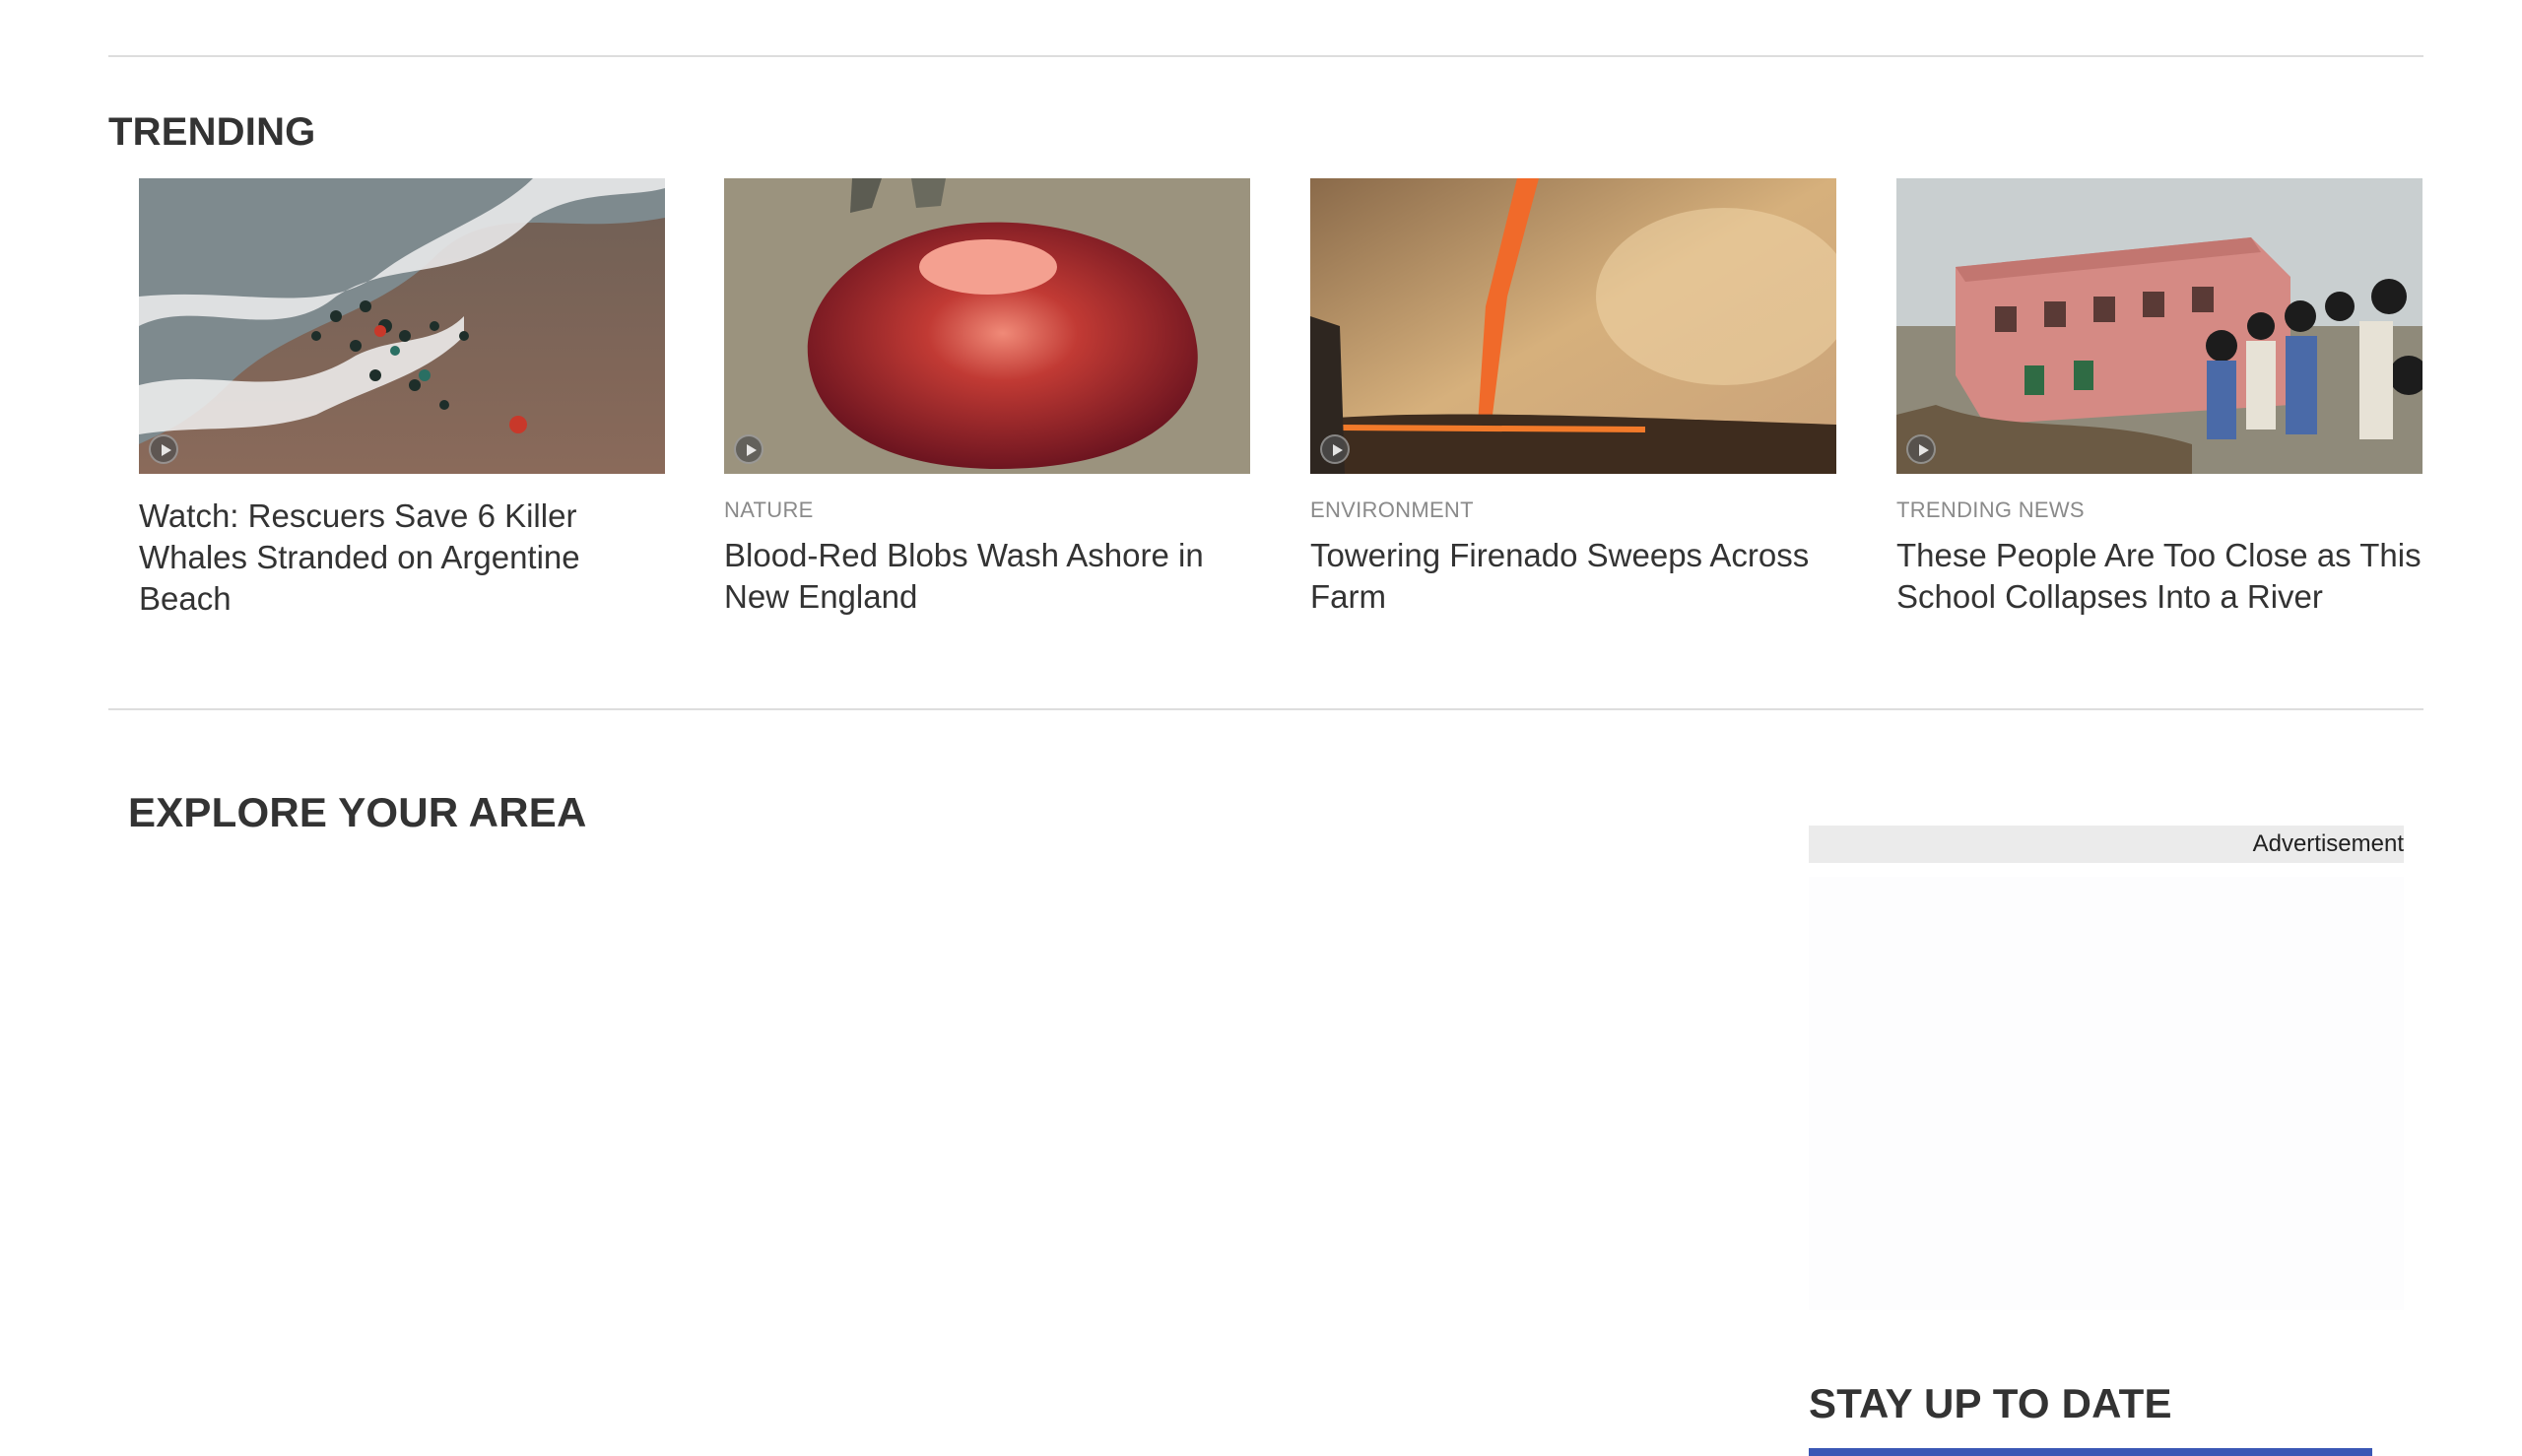 The height and width of the screenshot is (1456, 2522). Describe the element at coordinates (1573, 510) in the screenshot. I see `card-category: ENVIRONMENT` at that location.